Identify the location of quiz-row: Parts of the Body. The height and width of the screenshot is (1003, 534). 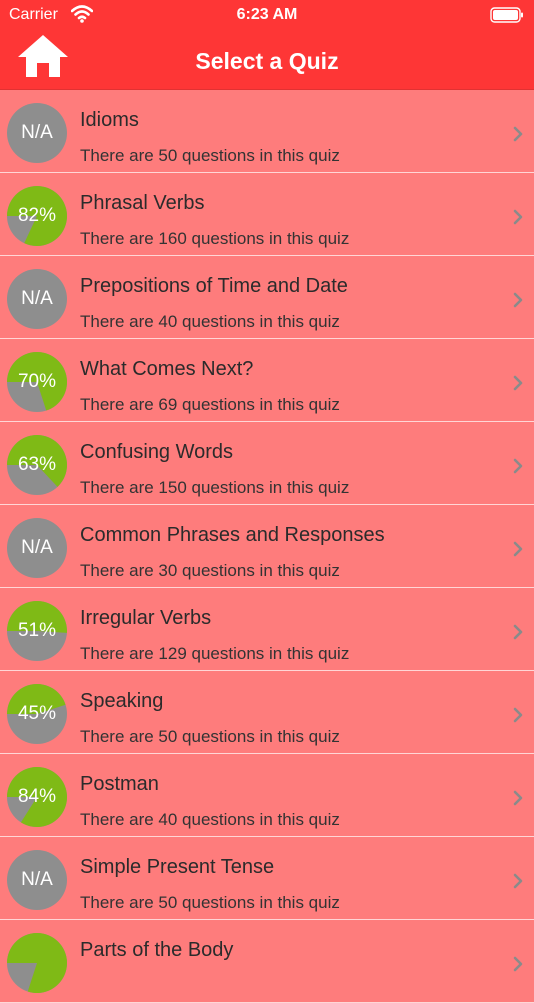
(267, 961).